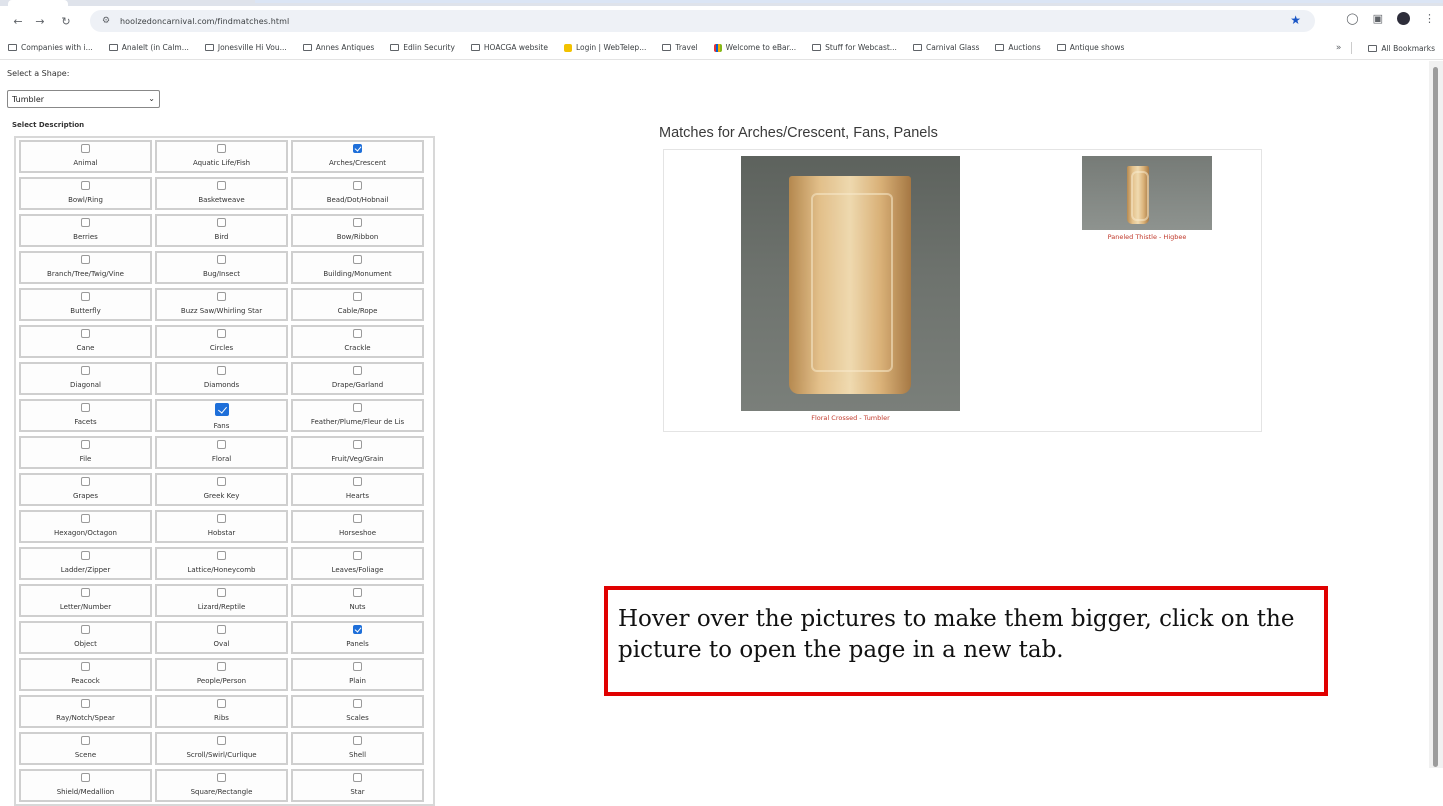 This screenshot has height=806, width=1443. I want to click on description-option: Bird, so click(221, 230).